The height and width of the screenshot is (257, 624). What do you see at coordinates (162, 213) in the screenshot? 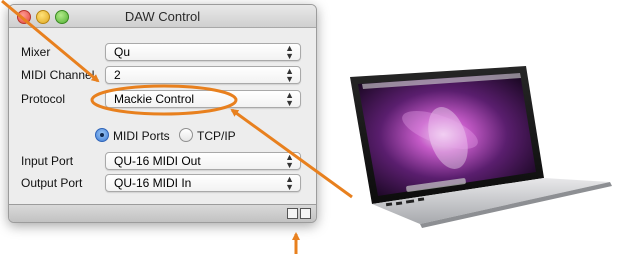
I see `bottom-bar` at bounding box center [162, 213].